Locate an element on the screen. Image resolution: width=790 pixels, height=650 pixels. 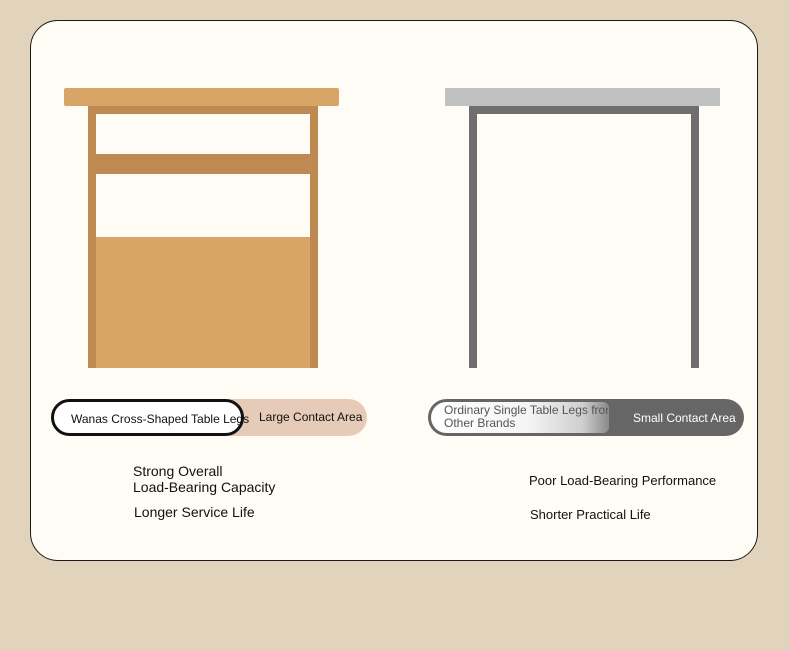
ordinary-drawback-2: Shorter Practical Life is located at coordinates (590, 514).